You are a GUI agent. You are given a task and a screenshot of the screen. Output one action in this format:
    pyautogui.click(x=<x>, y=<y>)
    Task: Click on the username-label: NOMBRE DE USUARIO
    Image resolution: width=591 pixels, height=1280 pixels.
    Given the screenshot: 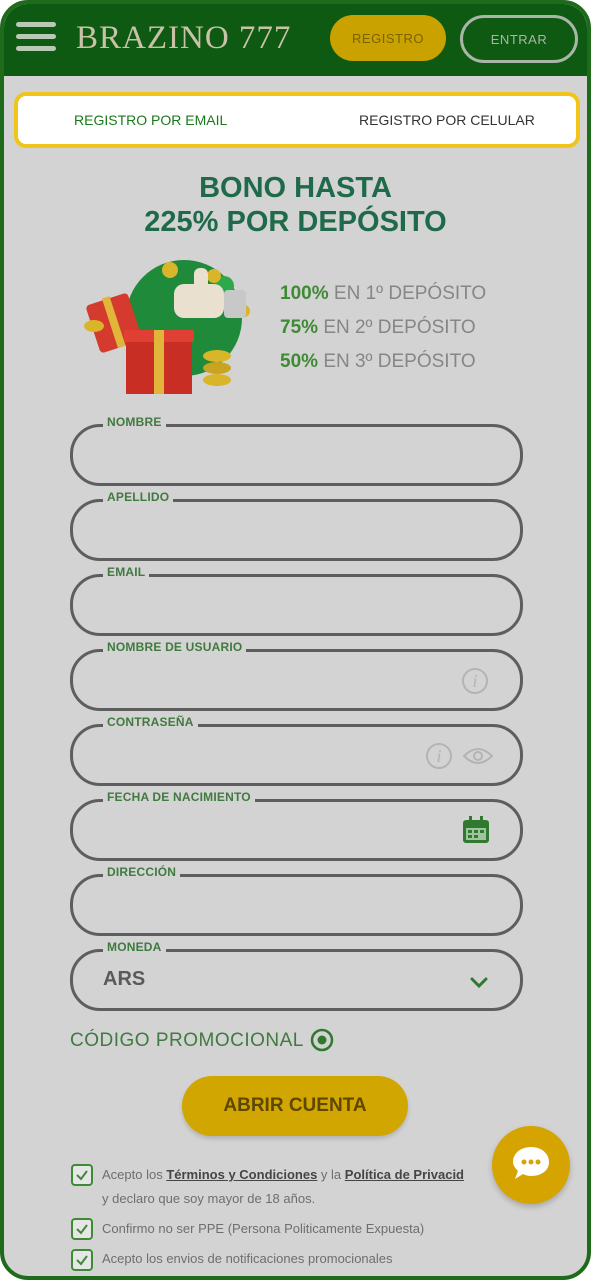 What is the action you would take?
    pyautogui.click(x=175, y=647)
    